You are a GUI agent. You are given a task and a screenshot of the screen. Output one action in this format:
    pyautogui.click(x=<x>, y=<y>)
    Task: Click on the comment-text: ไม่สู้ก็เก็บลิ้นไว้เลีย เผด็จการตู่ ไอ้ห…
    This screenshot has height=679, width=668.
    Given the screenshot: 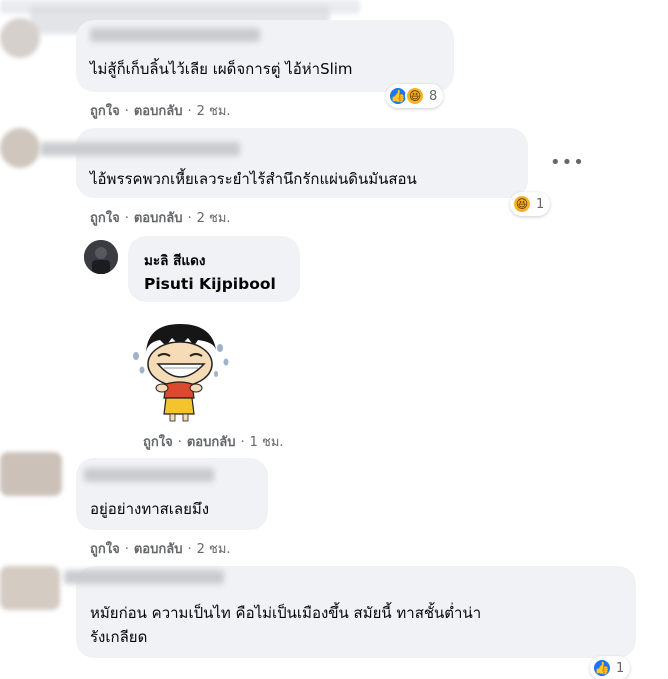 What is the action you would take?
    pyautogui.click(x=221, y=69)
    